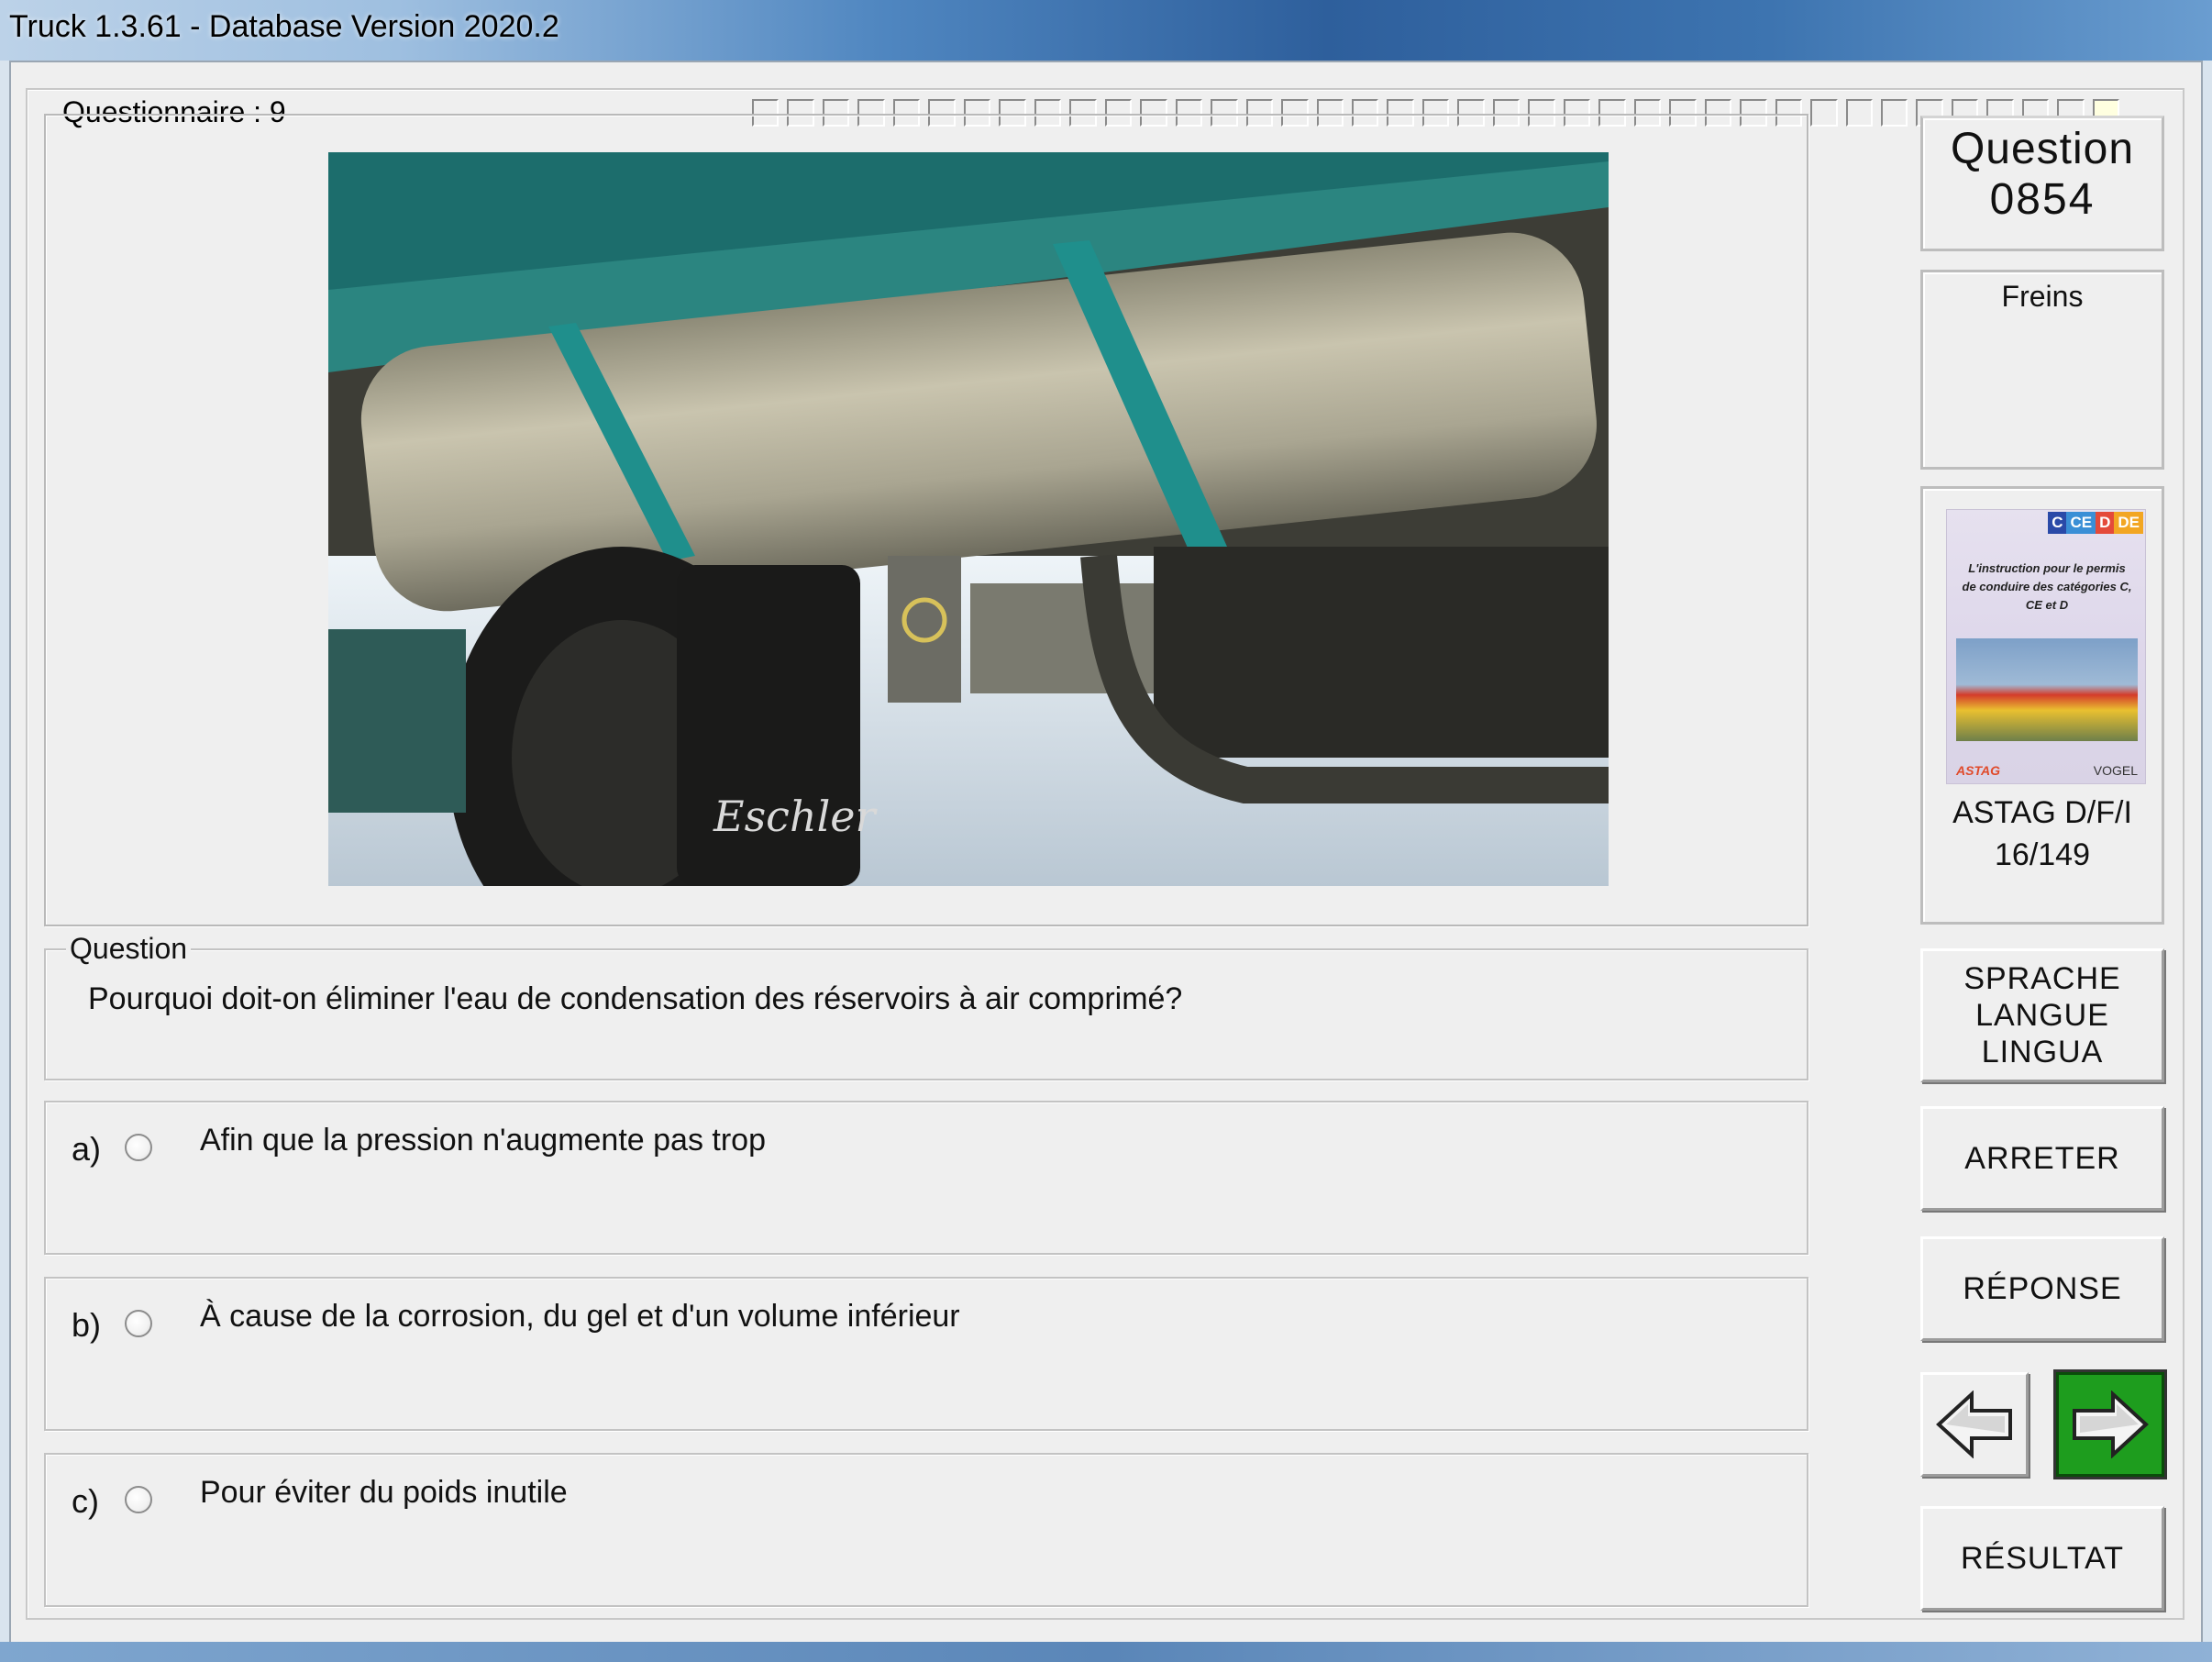 This screenshot has height=1662, width=2212. I want to click on next-question-button, so click(2110, 1424).